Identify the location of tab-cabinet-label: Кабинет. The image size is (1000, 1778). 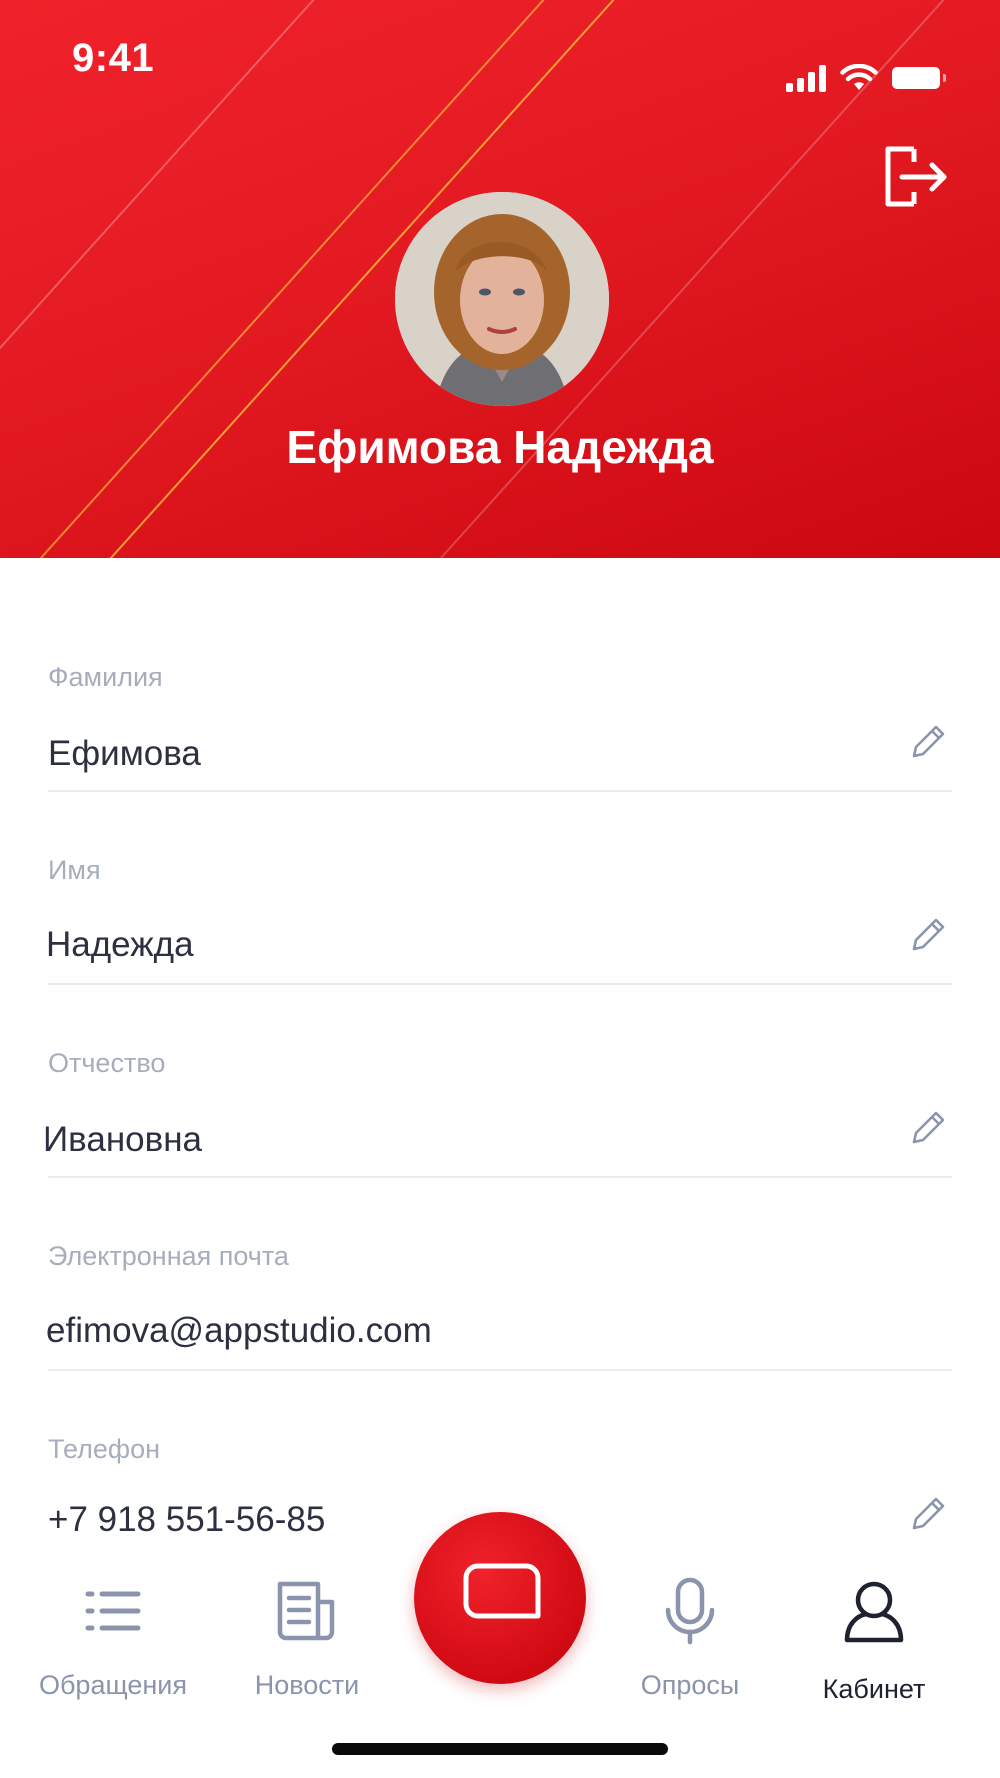
(874, 1689).